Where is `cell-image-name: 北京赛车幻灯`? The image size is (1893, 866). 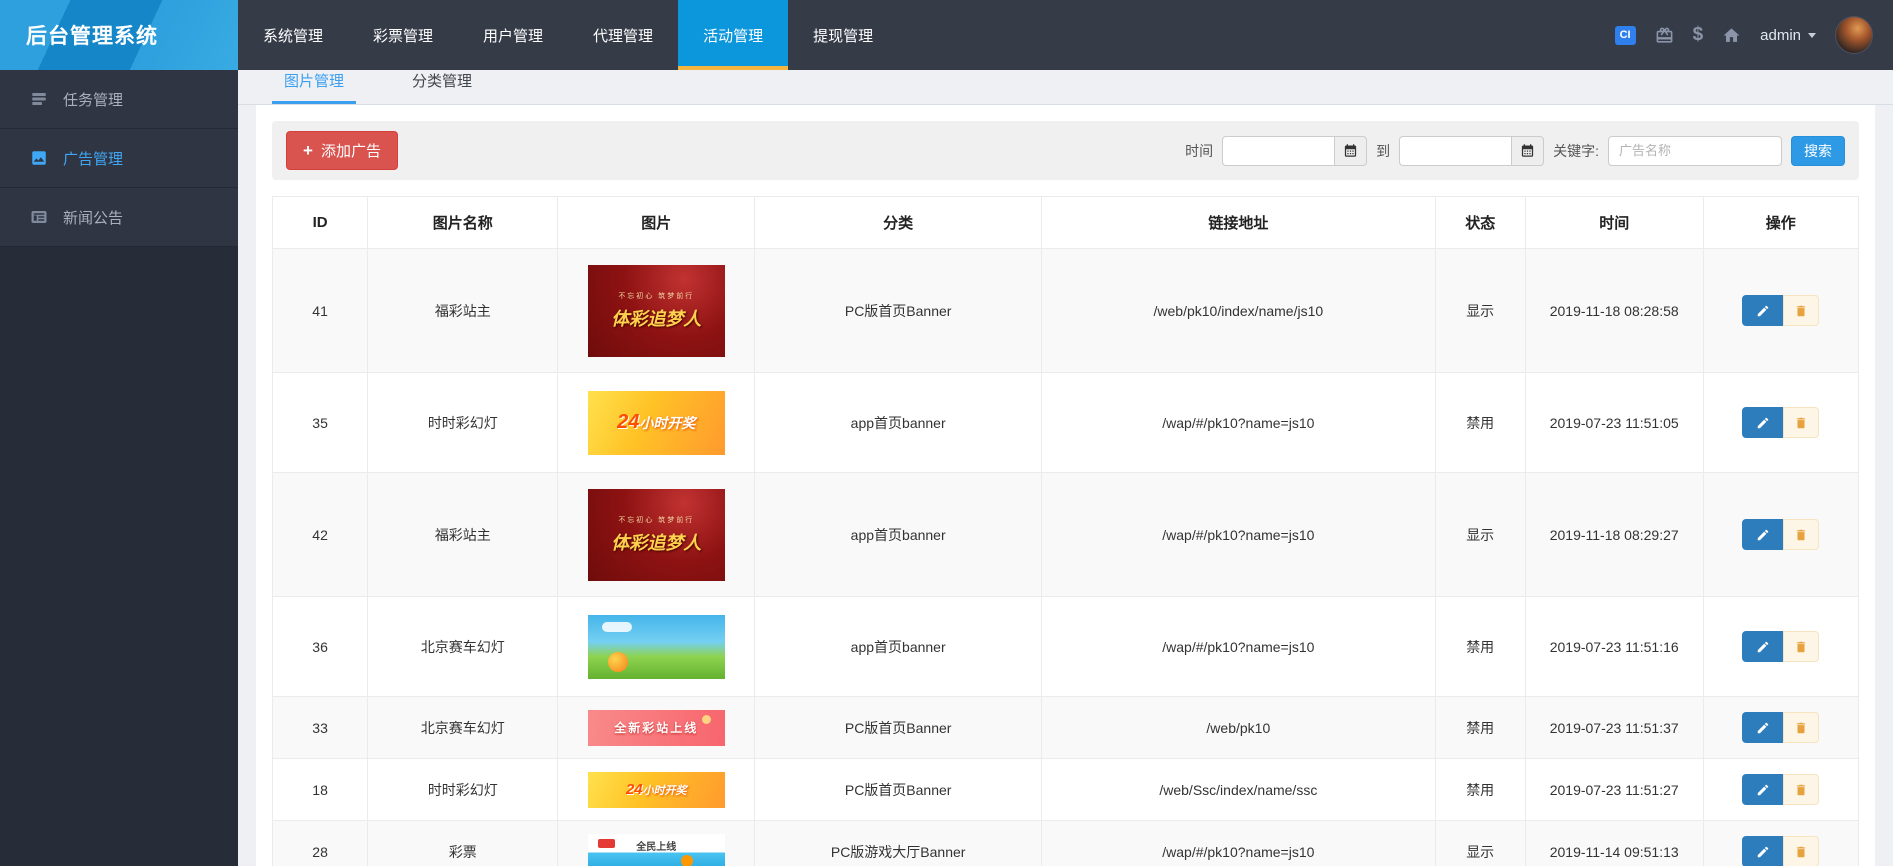 cell-image-name: 北京赛车幻灯 is located at coordinates (463, 646).